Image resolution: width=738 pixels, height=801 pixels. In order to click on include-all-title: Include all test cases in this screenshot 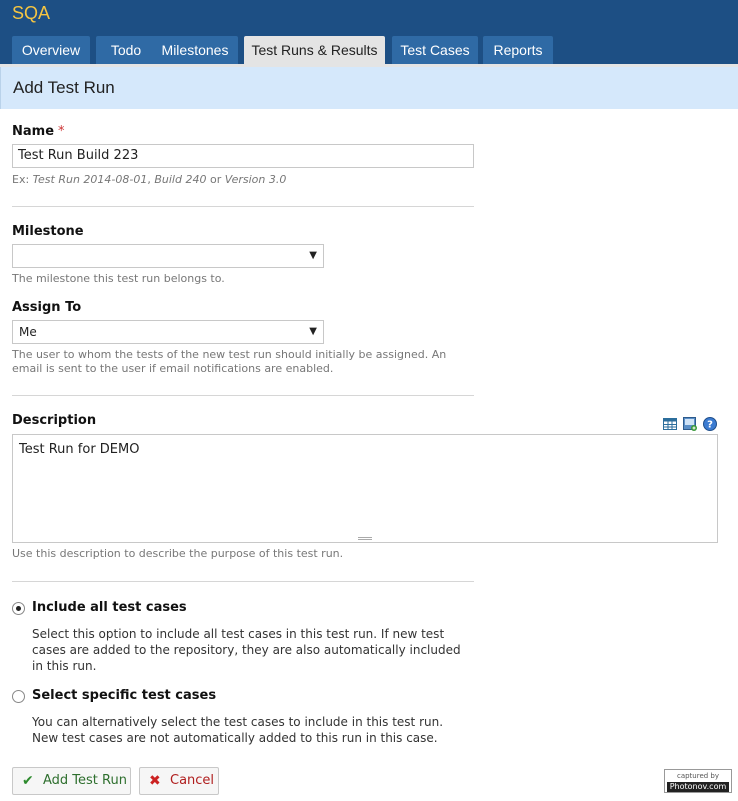, I will do `click(109, 607)`.